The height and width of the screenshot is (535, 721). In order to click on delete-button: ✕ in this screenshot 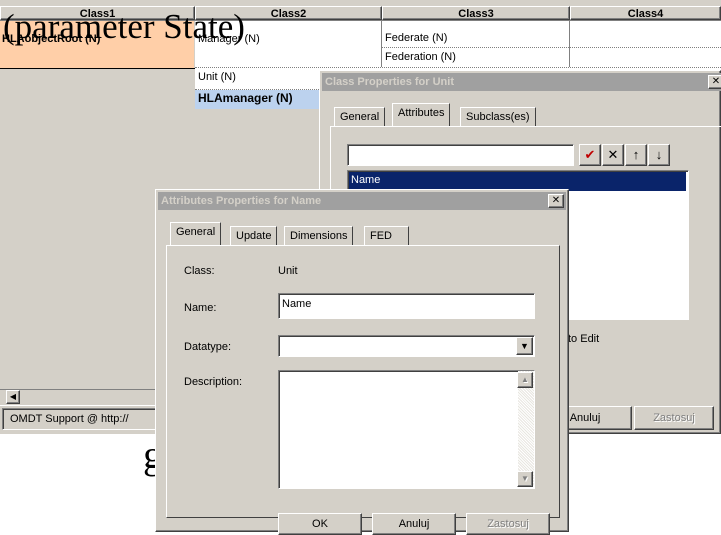, I will do `click(613, 155)`.